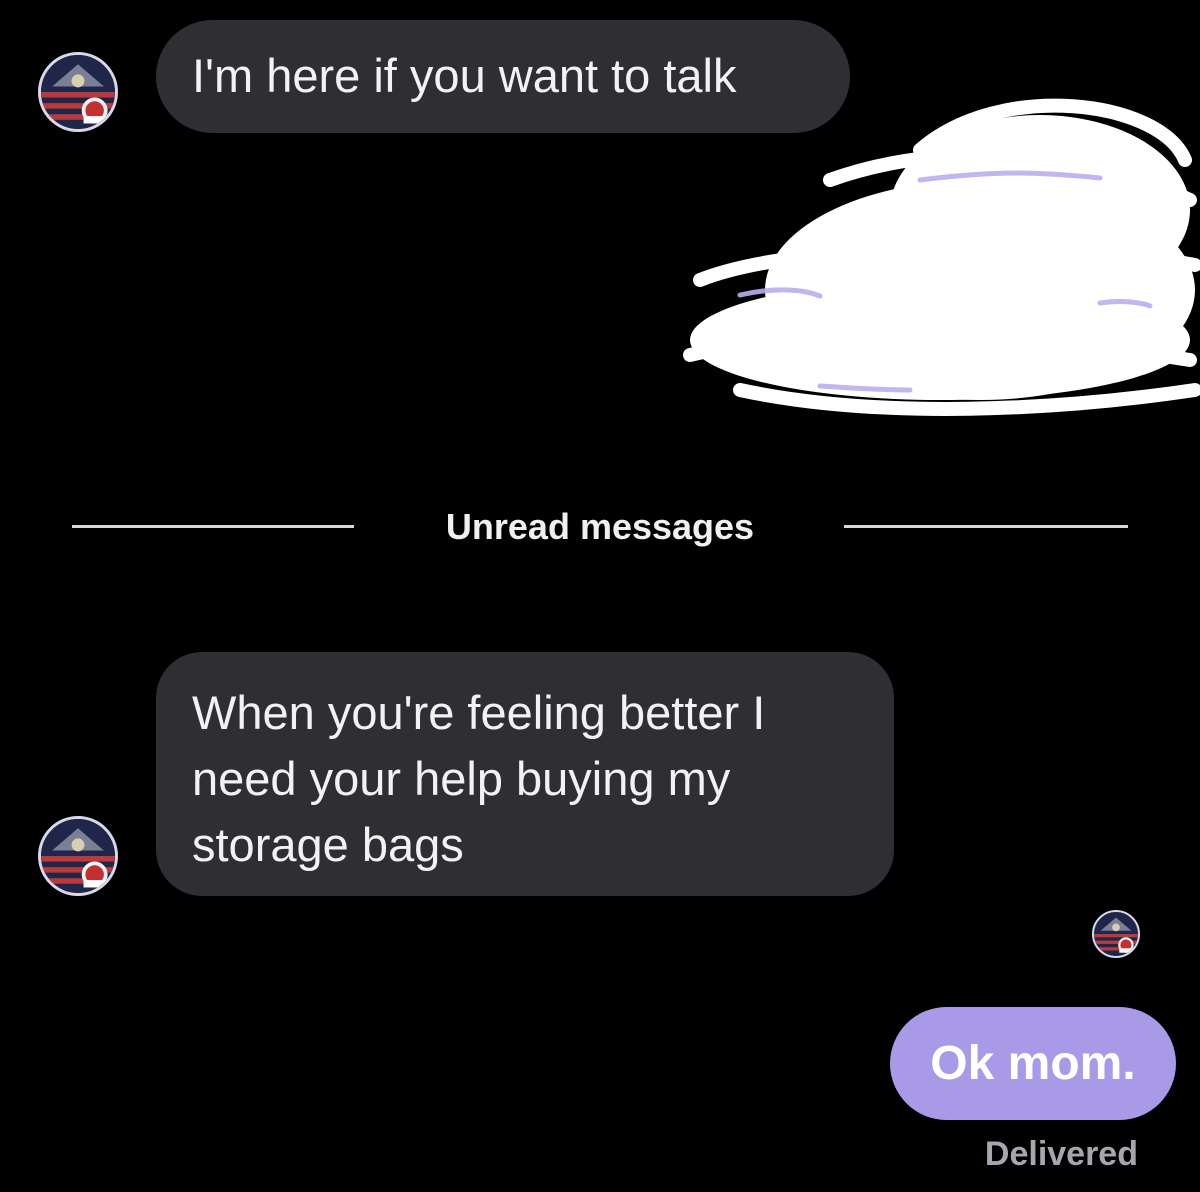 This screenshot has height=1192, width=1200. I want to click on unread-divider-label: Unread messages, so click(600, 526).